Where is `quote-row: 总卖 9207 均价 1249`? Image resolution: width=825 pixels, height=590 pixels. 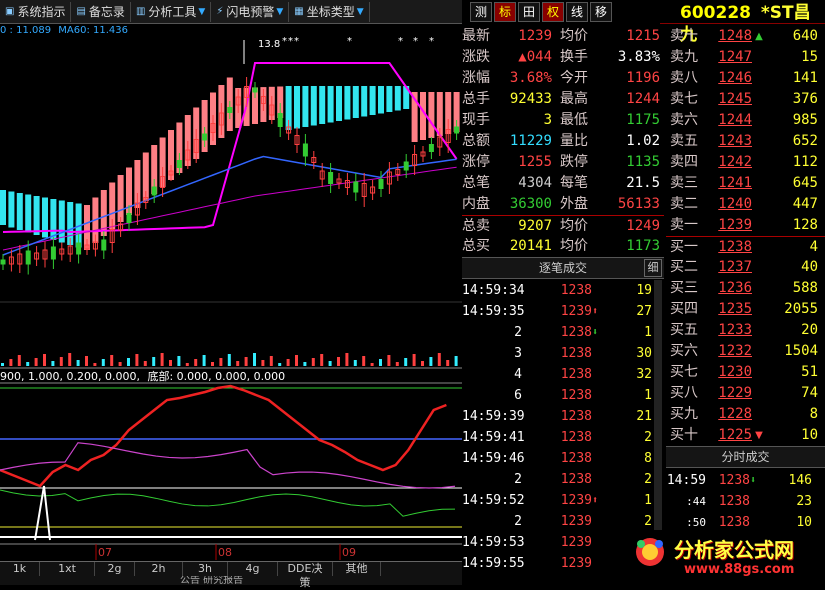
quote-row: 总卖 9207 均价 1249 is located at coordinates (563, 225).